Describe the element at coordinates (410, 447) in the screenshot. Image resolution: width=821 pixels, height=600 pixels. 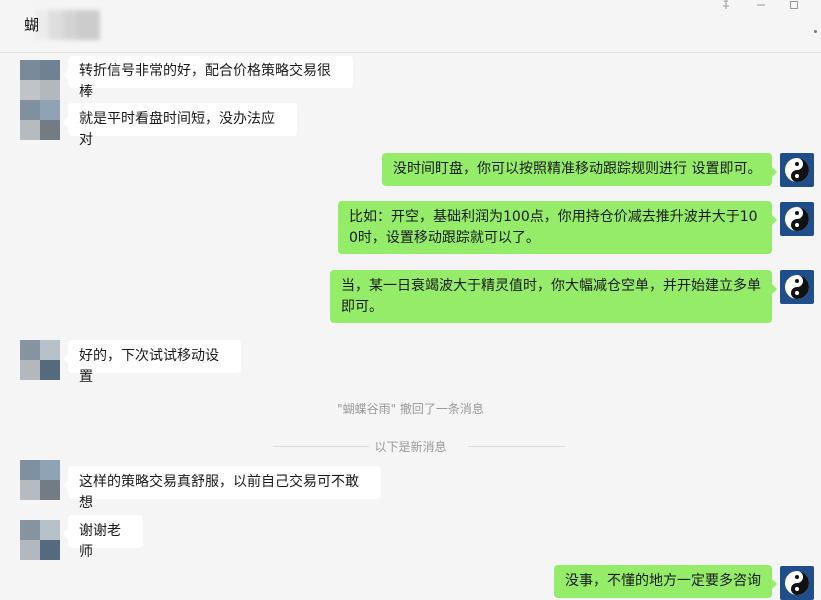
I see `new-messages-label: 以下是新消息` at that location.